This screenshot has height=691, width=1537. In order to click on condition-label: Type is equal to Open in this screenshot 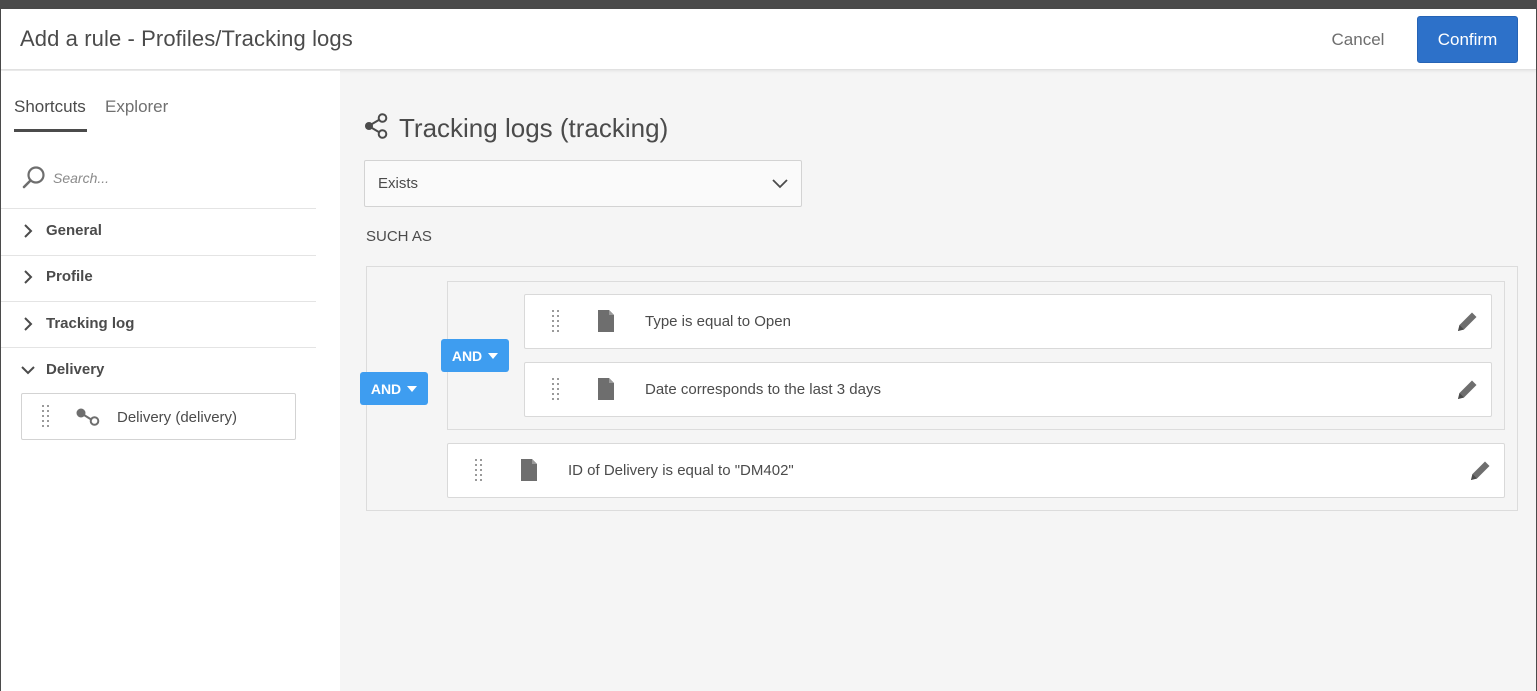, I will do `click(718, 321)`.